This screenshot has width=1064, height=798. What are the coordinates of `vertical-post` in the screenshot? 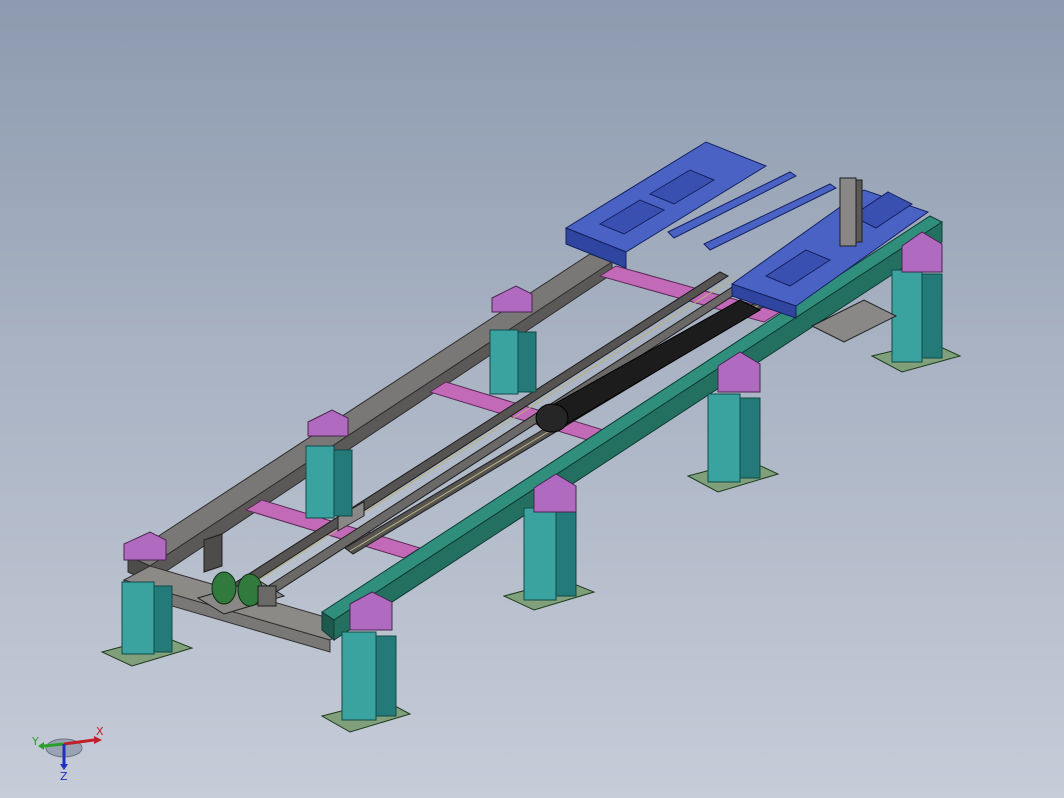 It's located at (851, 212).